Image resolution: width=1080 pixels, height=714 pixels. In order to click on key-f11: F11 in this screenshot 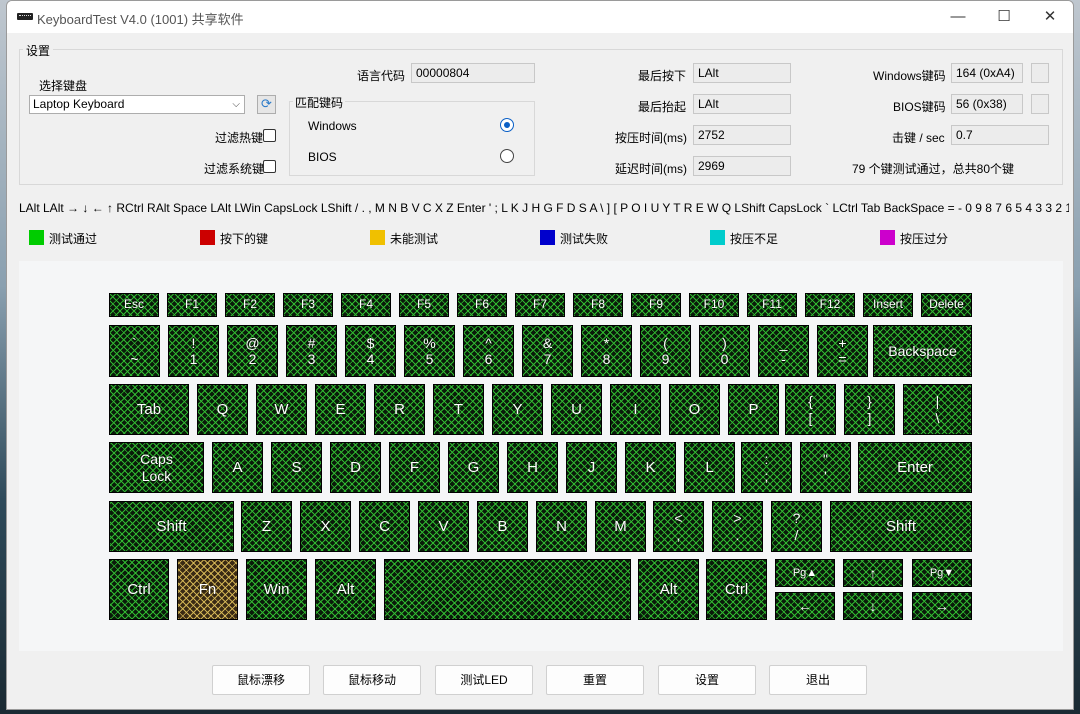, I will do `click(772, 305)`.